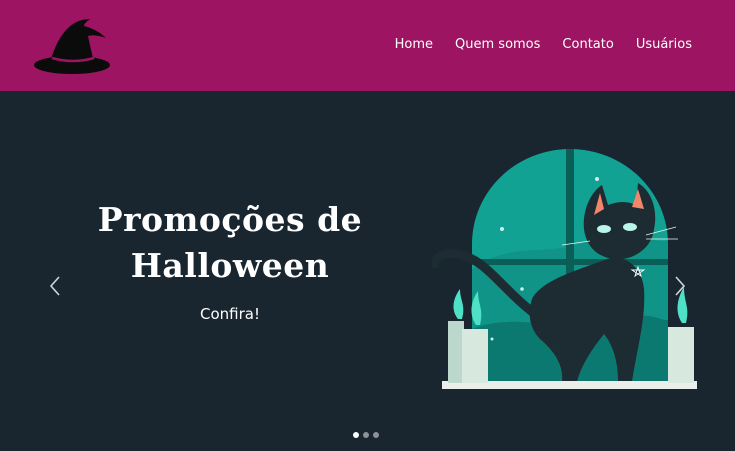  I want to click on chevron-right-icon, so click(680, 286).